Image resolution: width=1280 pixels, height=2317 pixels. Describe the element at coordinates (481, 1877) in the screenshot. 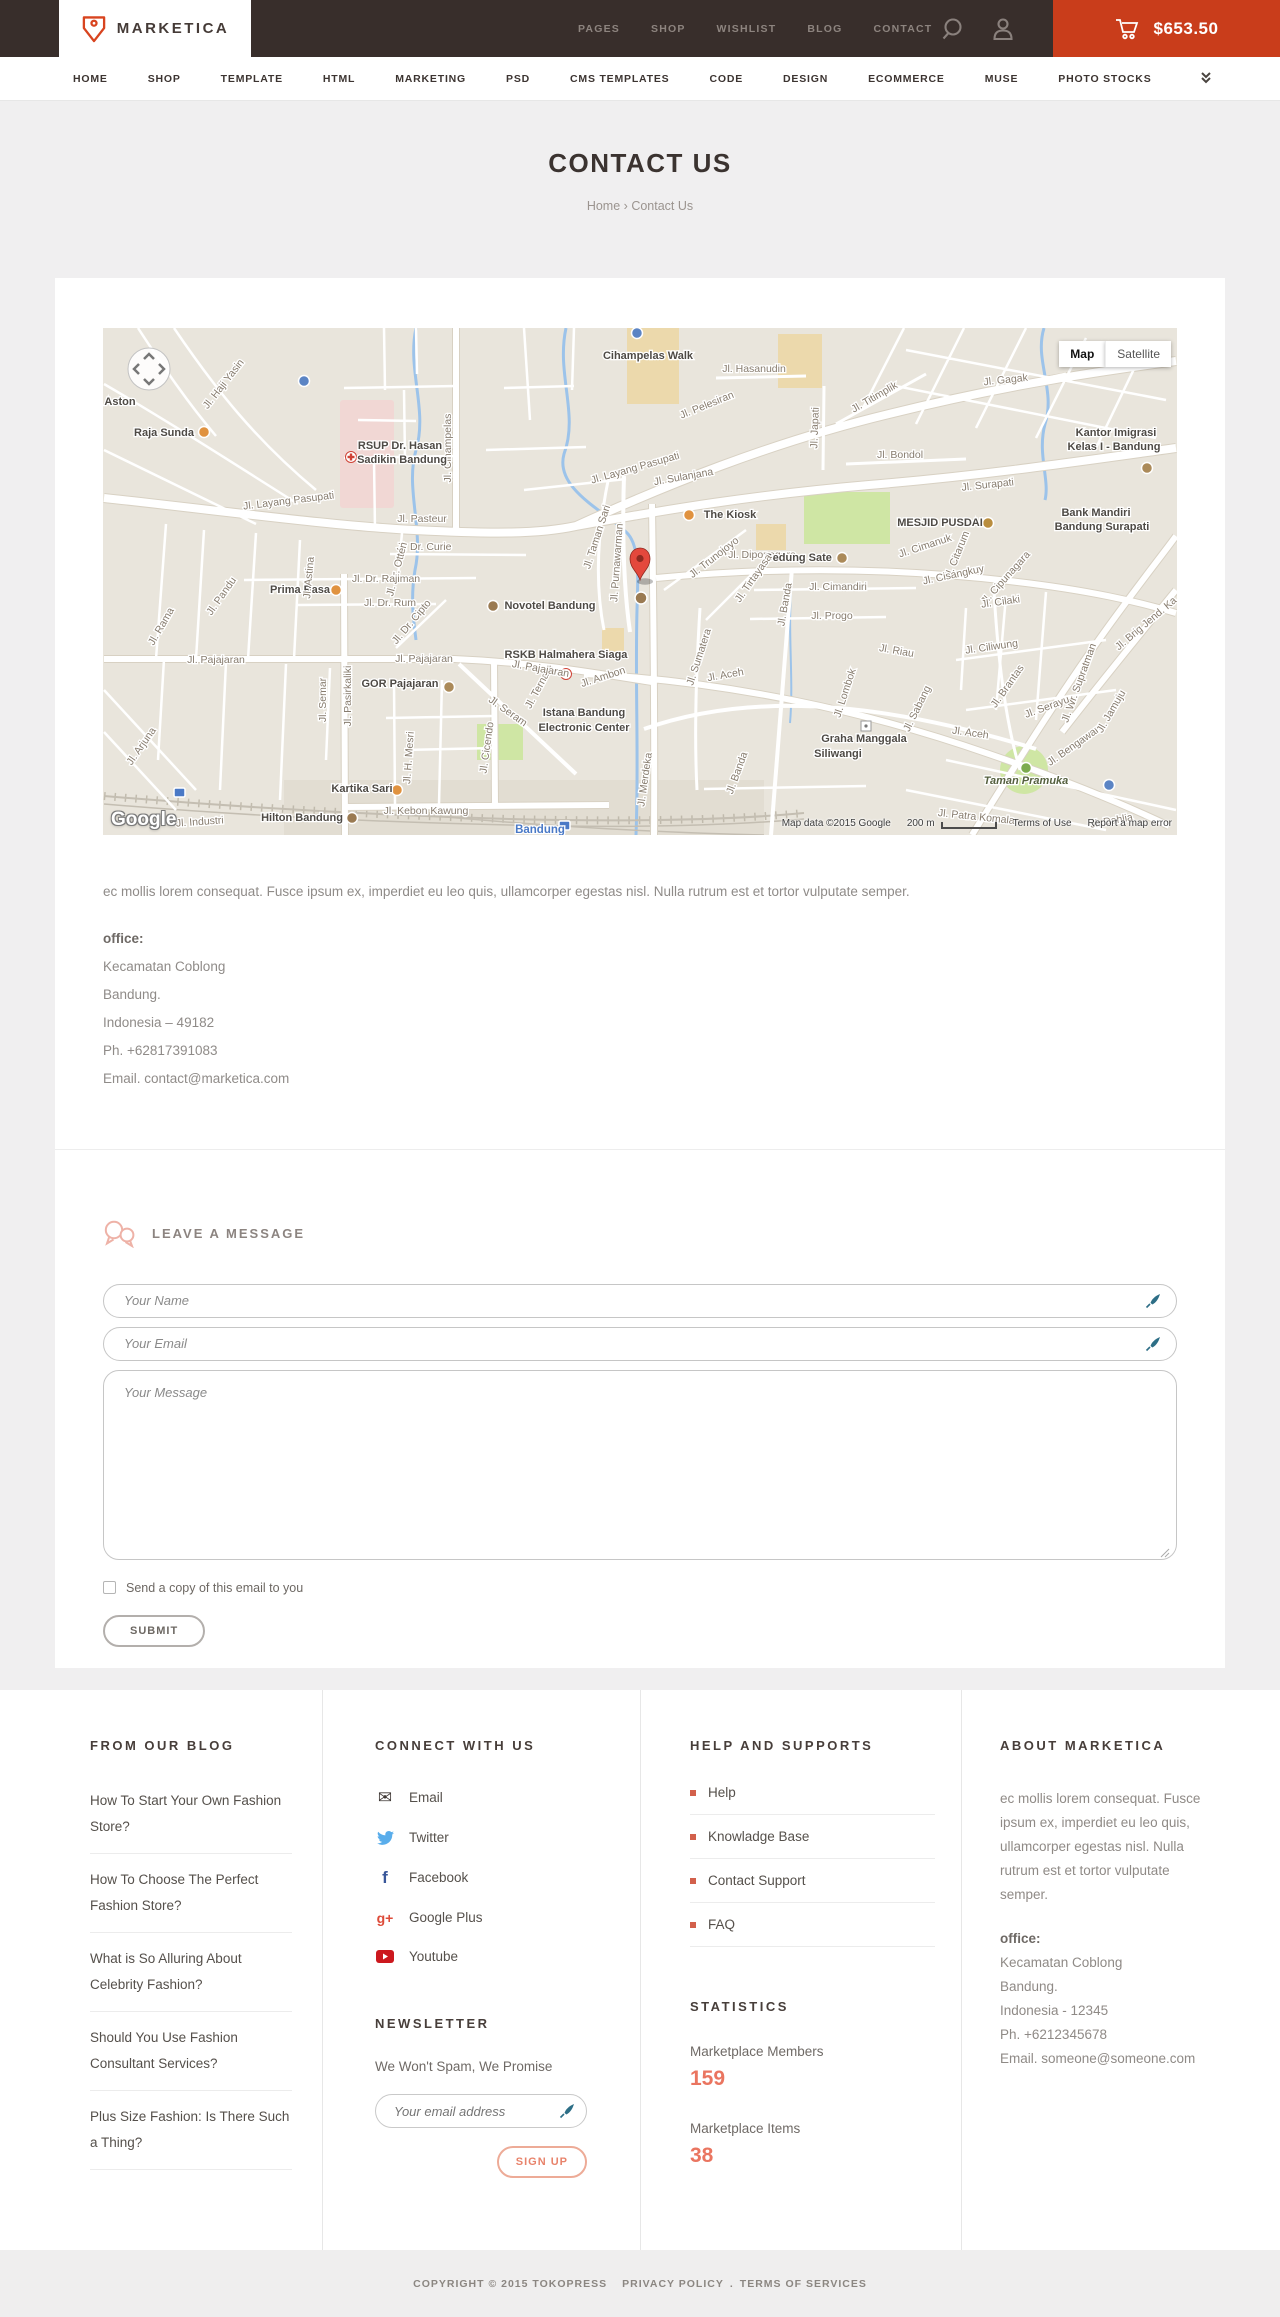

I see `social-facebook-link: f Facebook` at that location.